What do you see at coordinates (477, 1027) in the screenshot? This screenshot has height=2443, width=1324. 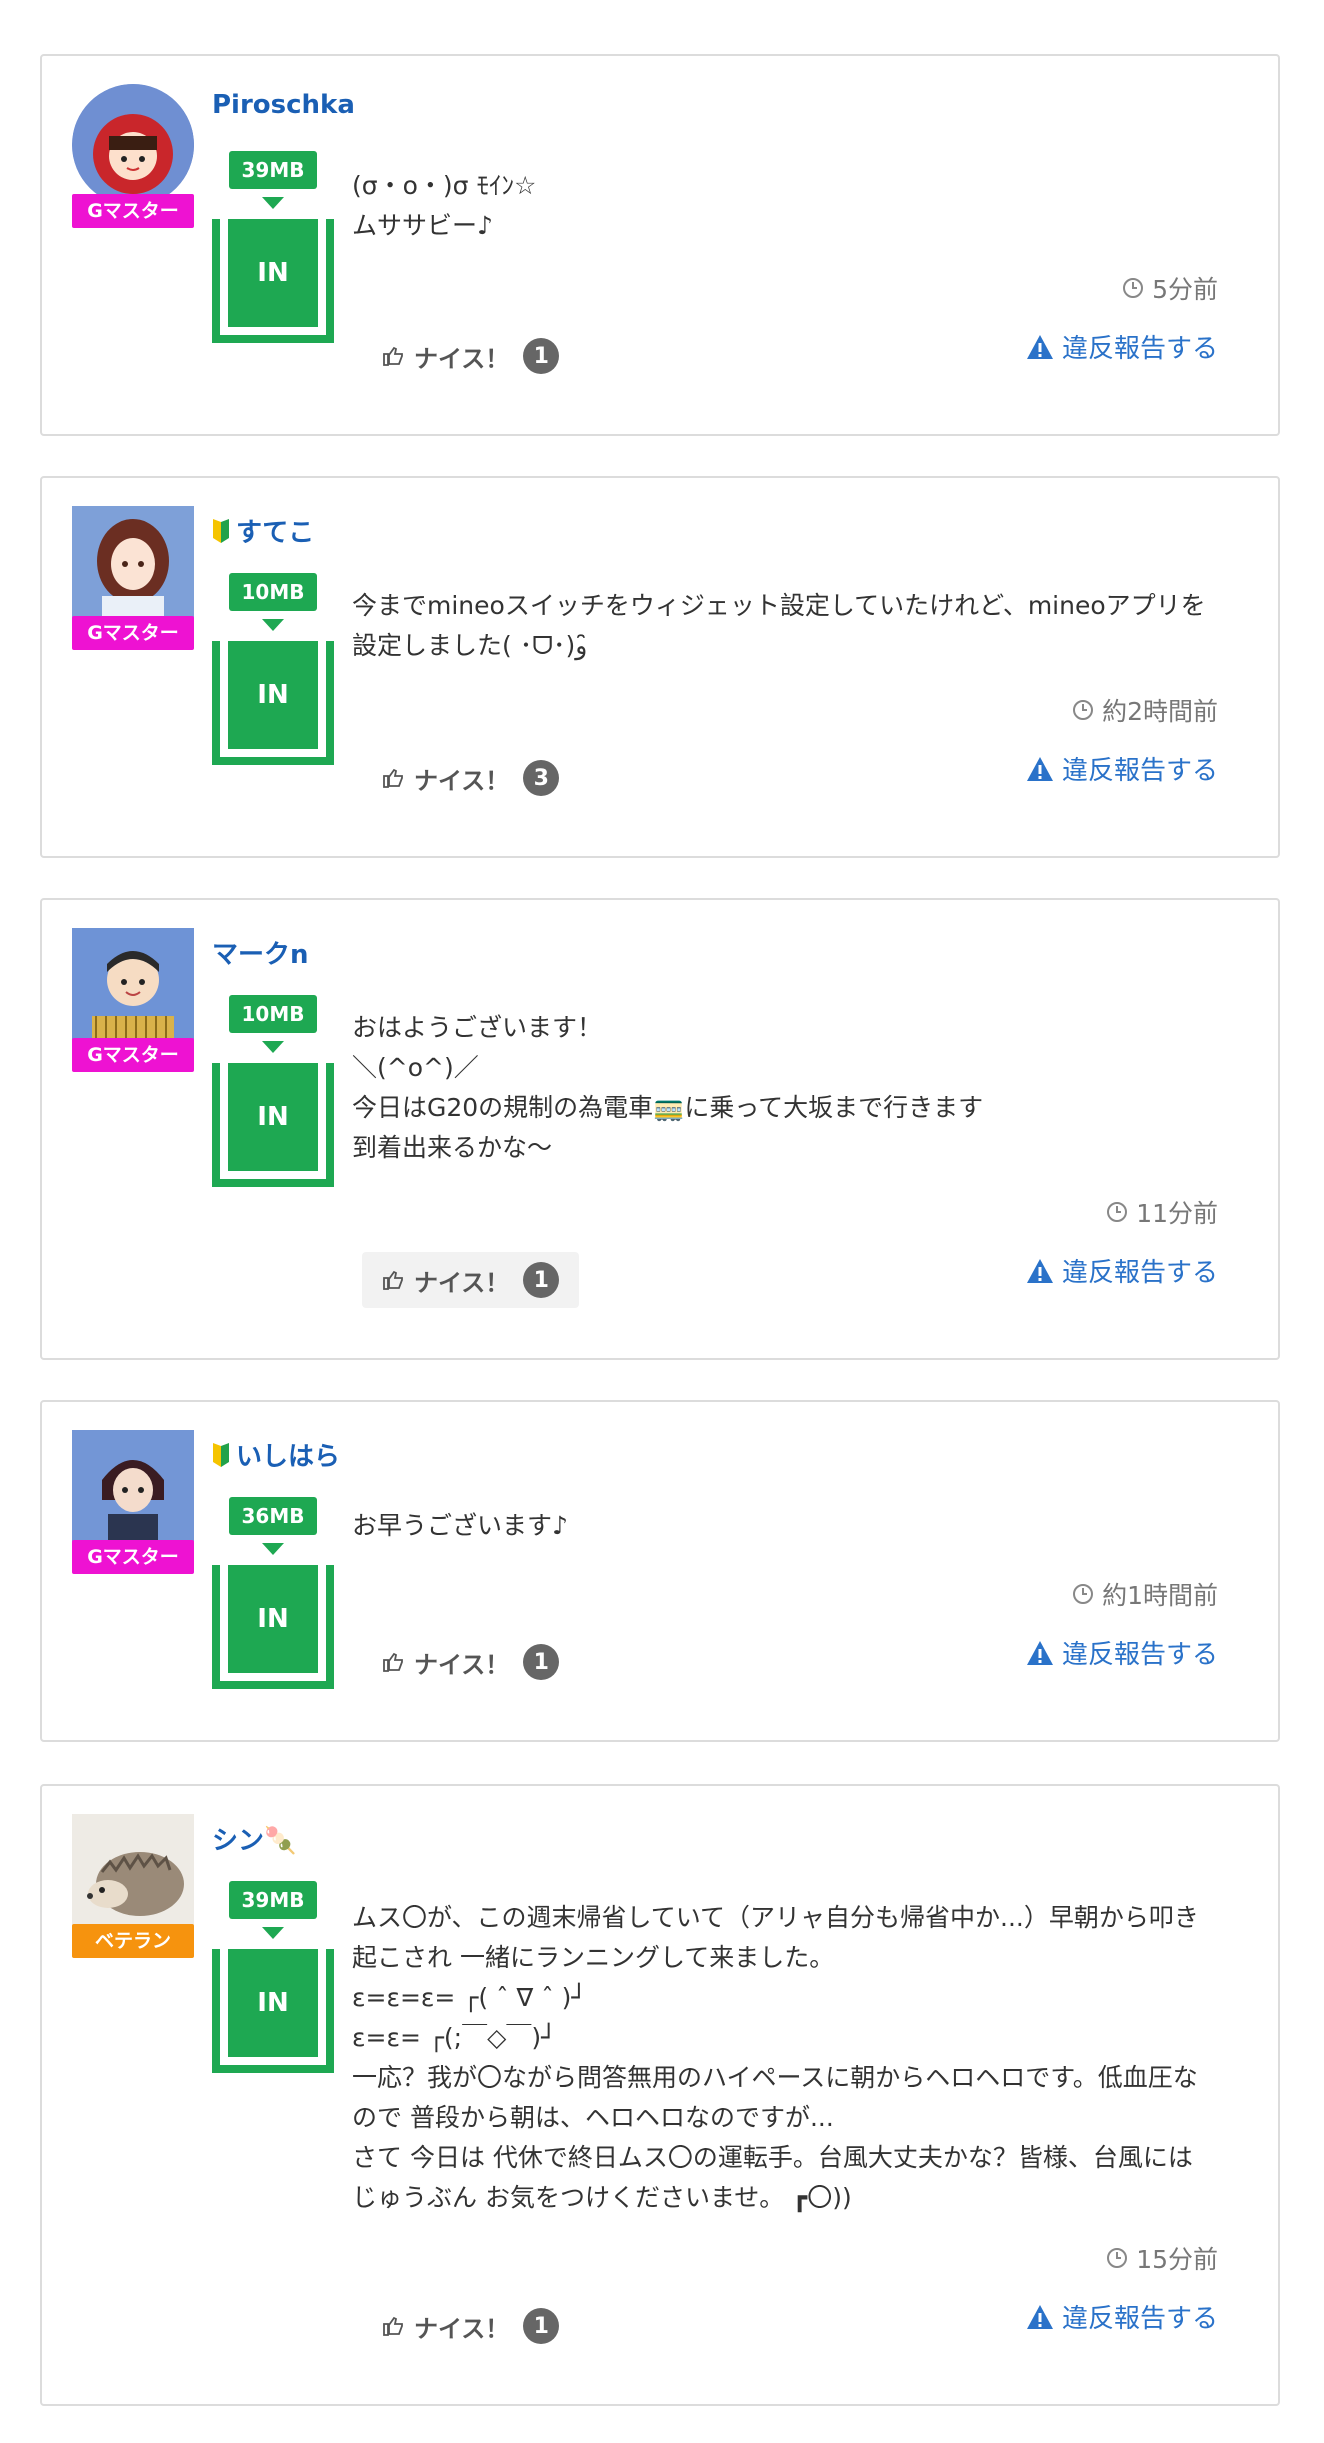 I see `post-text-line: おはようございます！` at bounding box center [477, 1027].